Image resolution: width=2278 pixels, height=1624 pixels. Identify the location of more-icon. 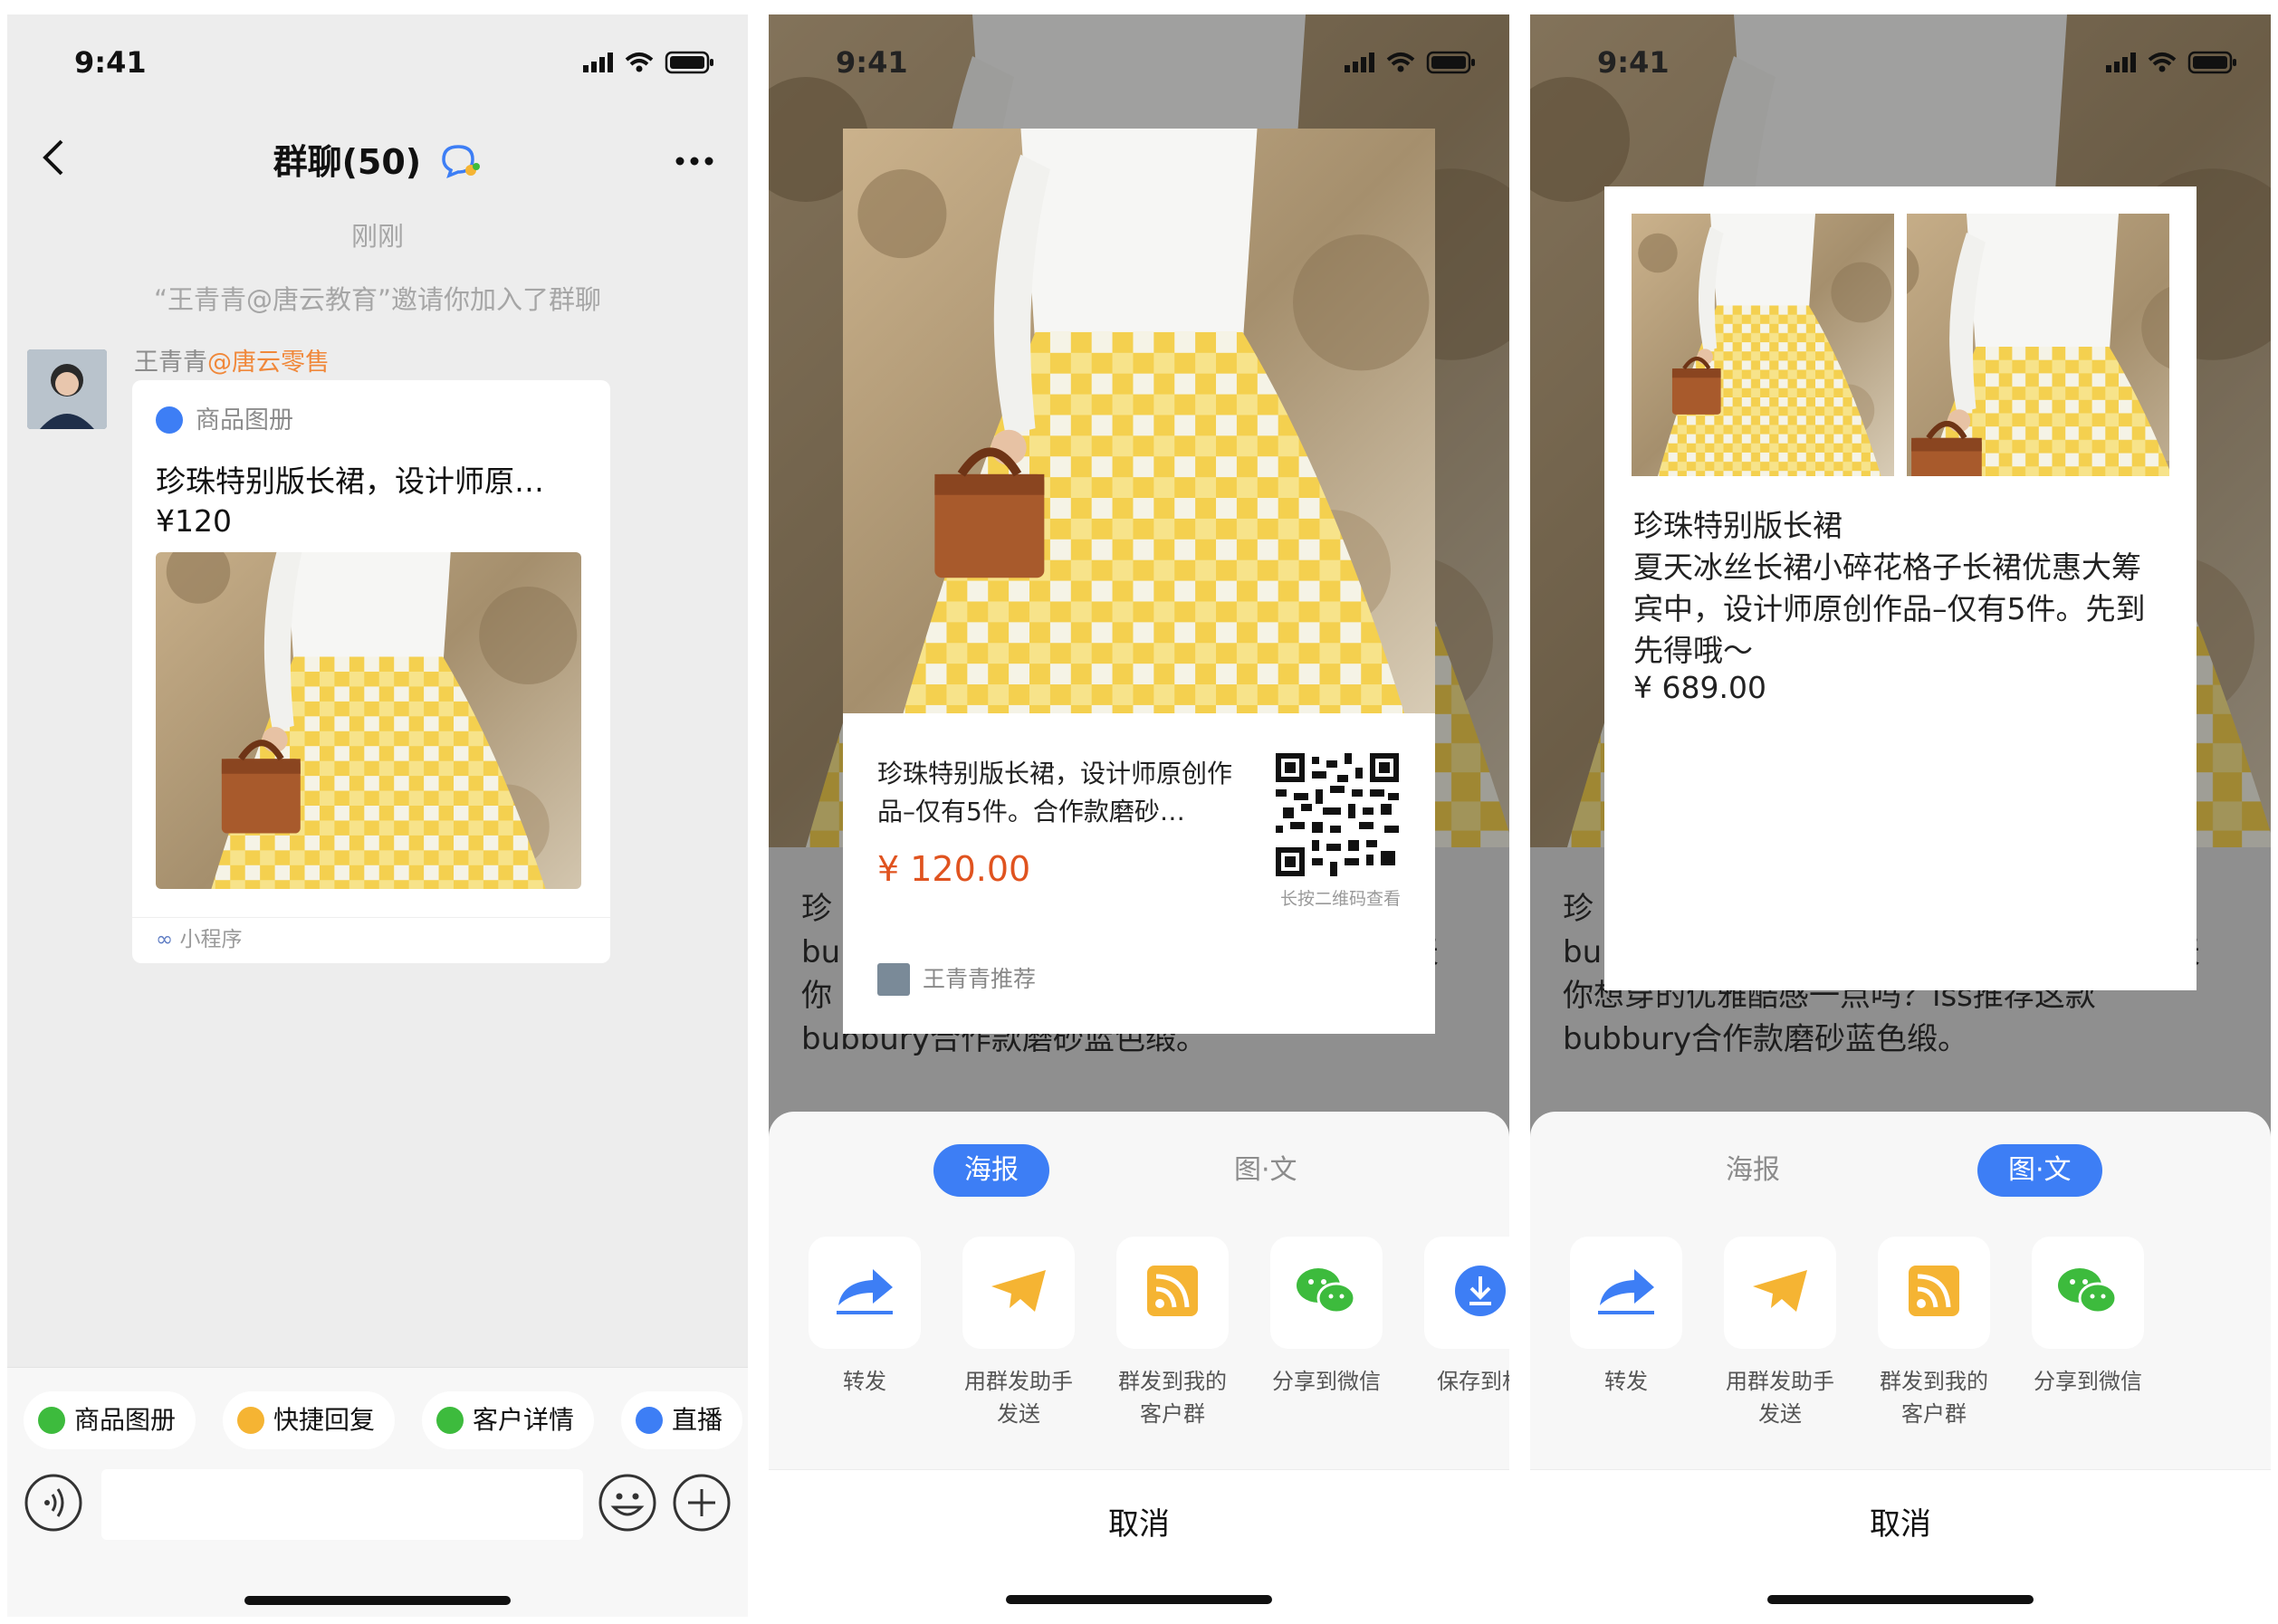
(694, 160).